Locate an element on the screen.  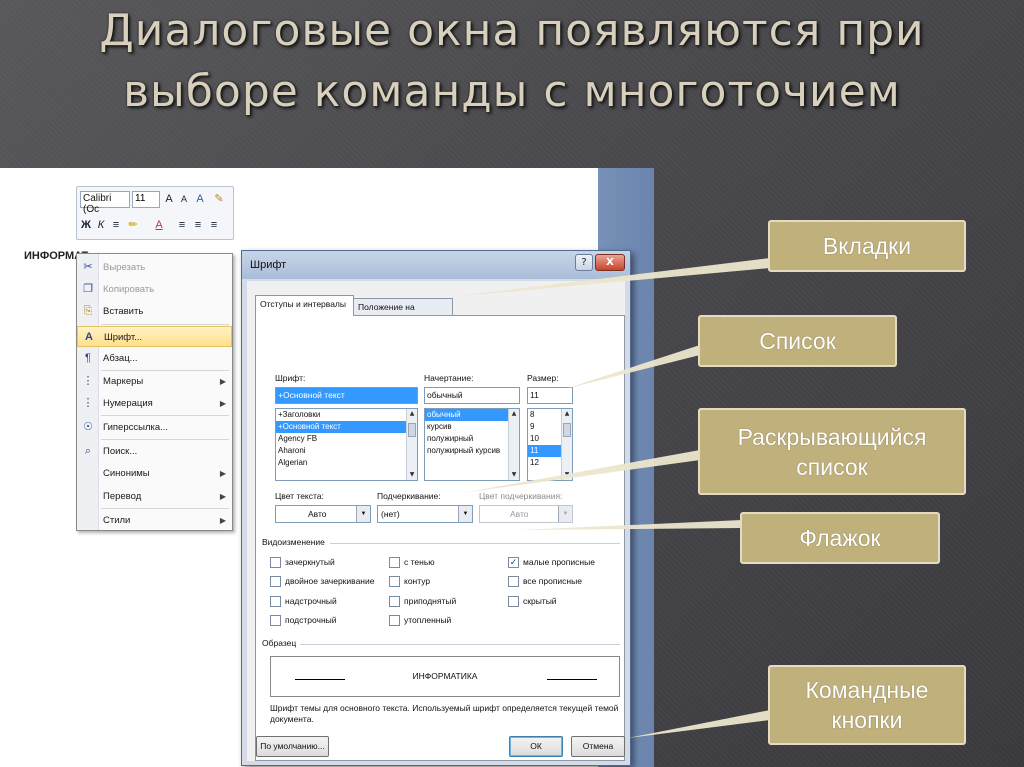
callout-buttons: Командные кнопки is located at coordinates (867, 705).